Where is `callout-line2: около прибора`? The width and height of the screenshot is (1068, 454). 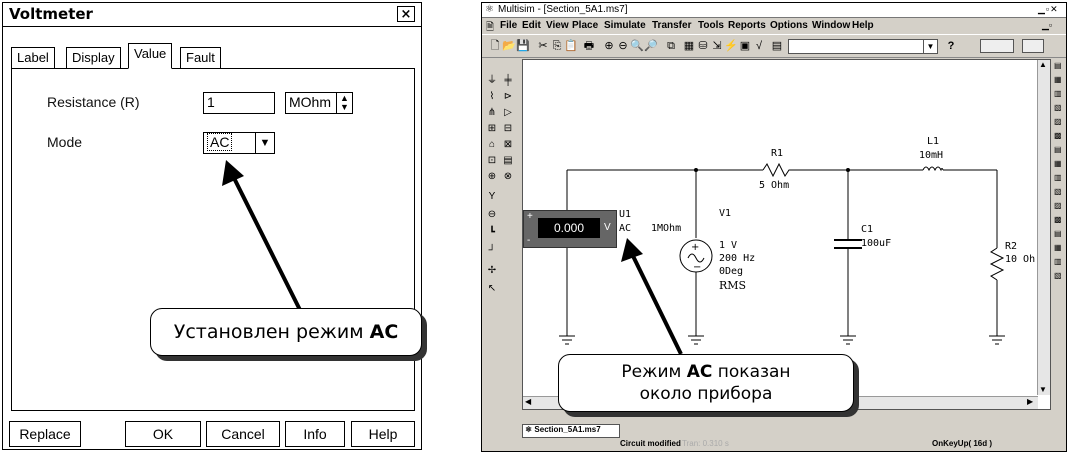
callout-line2: около прибора is located at coordinates (706, 394).